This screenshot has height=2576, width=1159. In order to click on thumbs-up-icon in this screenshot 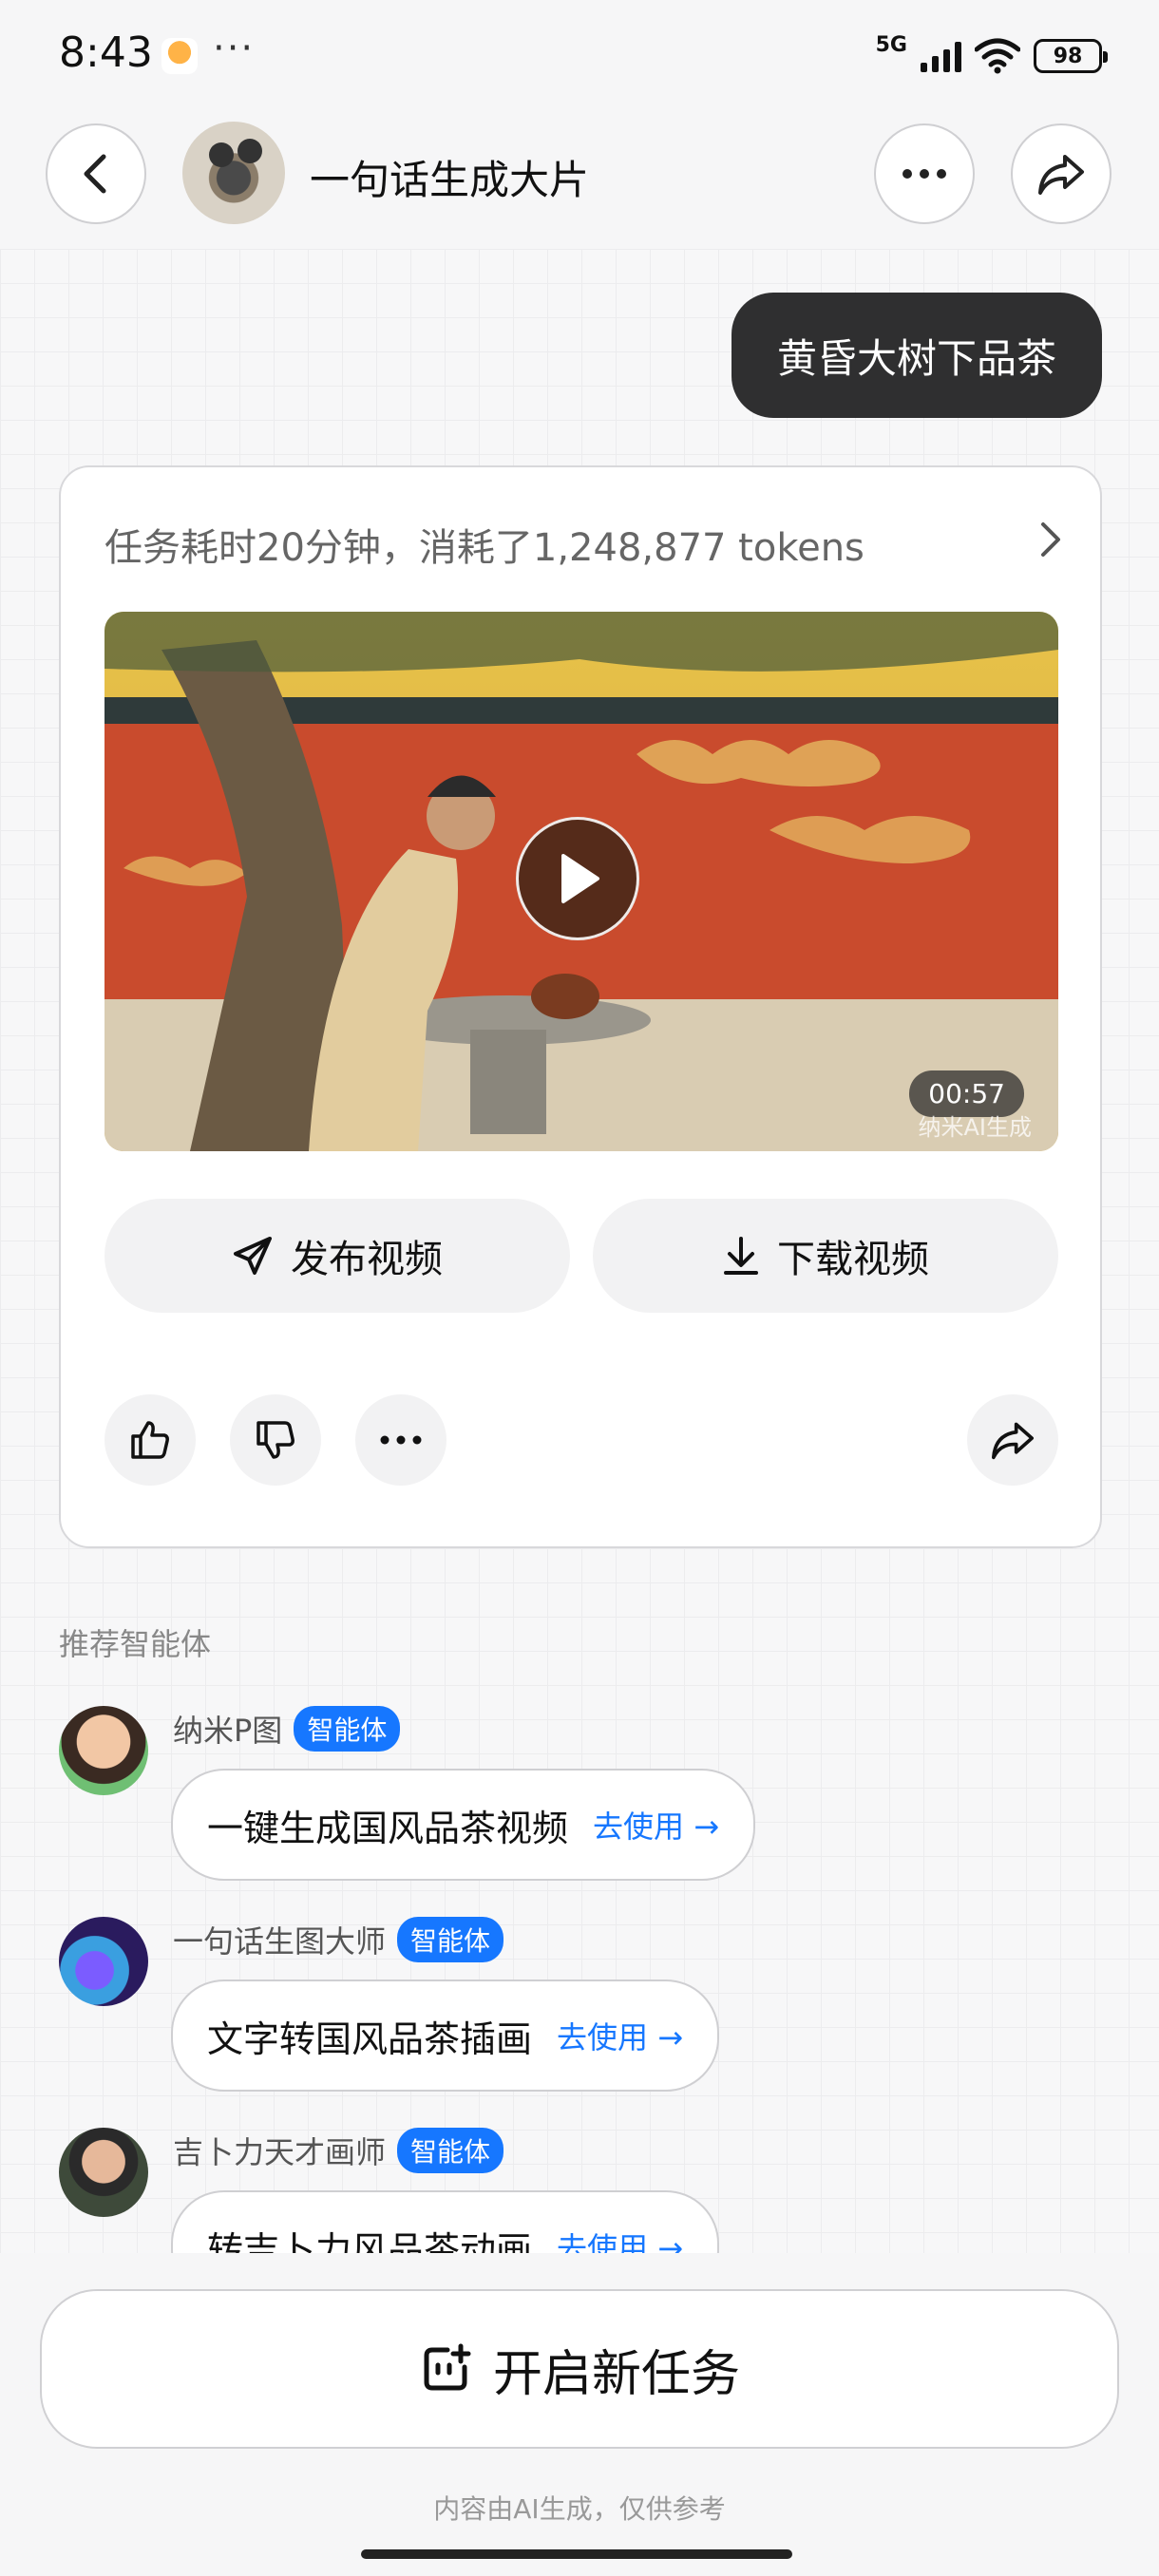, I will do `click(150, 1440)`.